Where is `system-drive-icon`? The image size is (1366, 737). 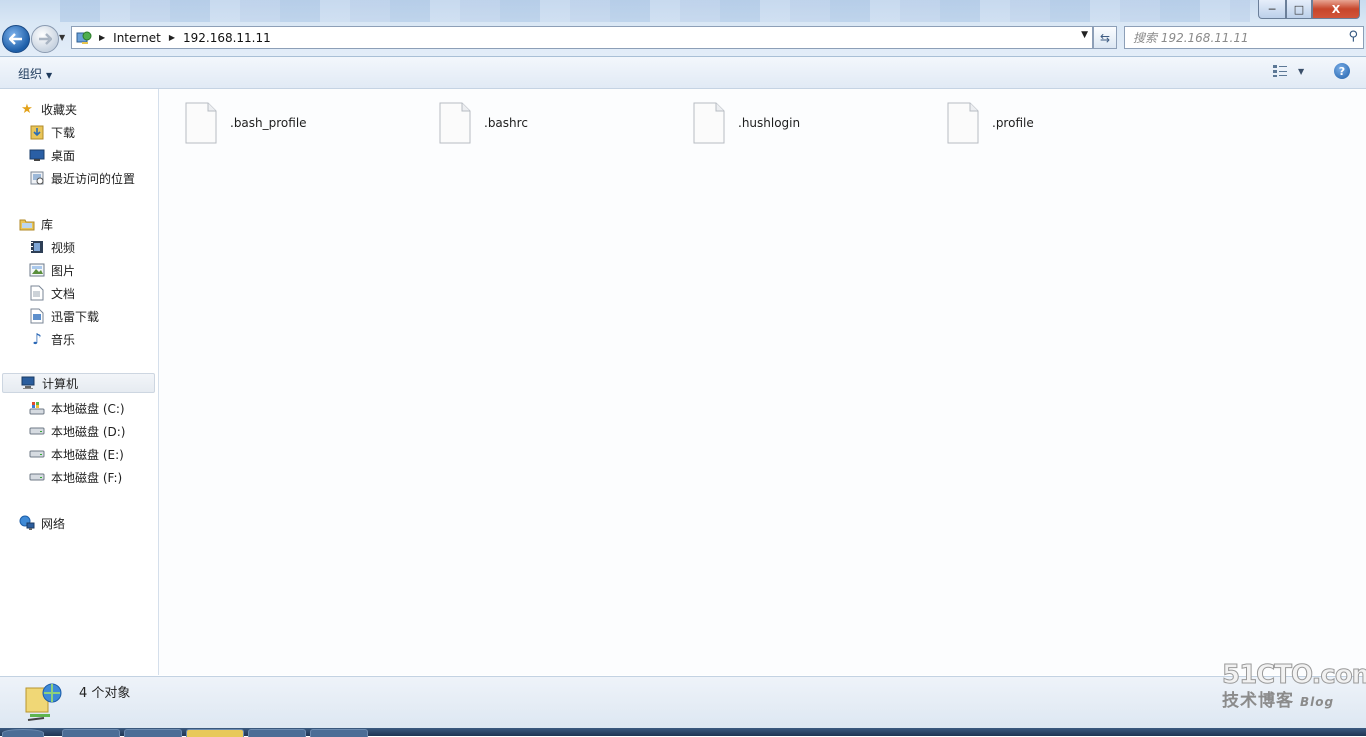
system-drive-icon is located at coordinates (37, 408).